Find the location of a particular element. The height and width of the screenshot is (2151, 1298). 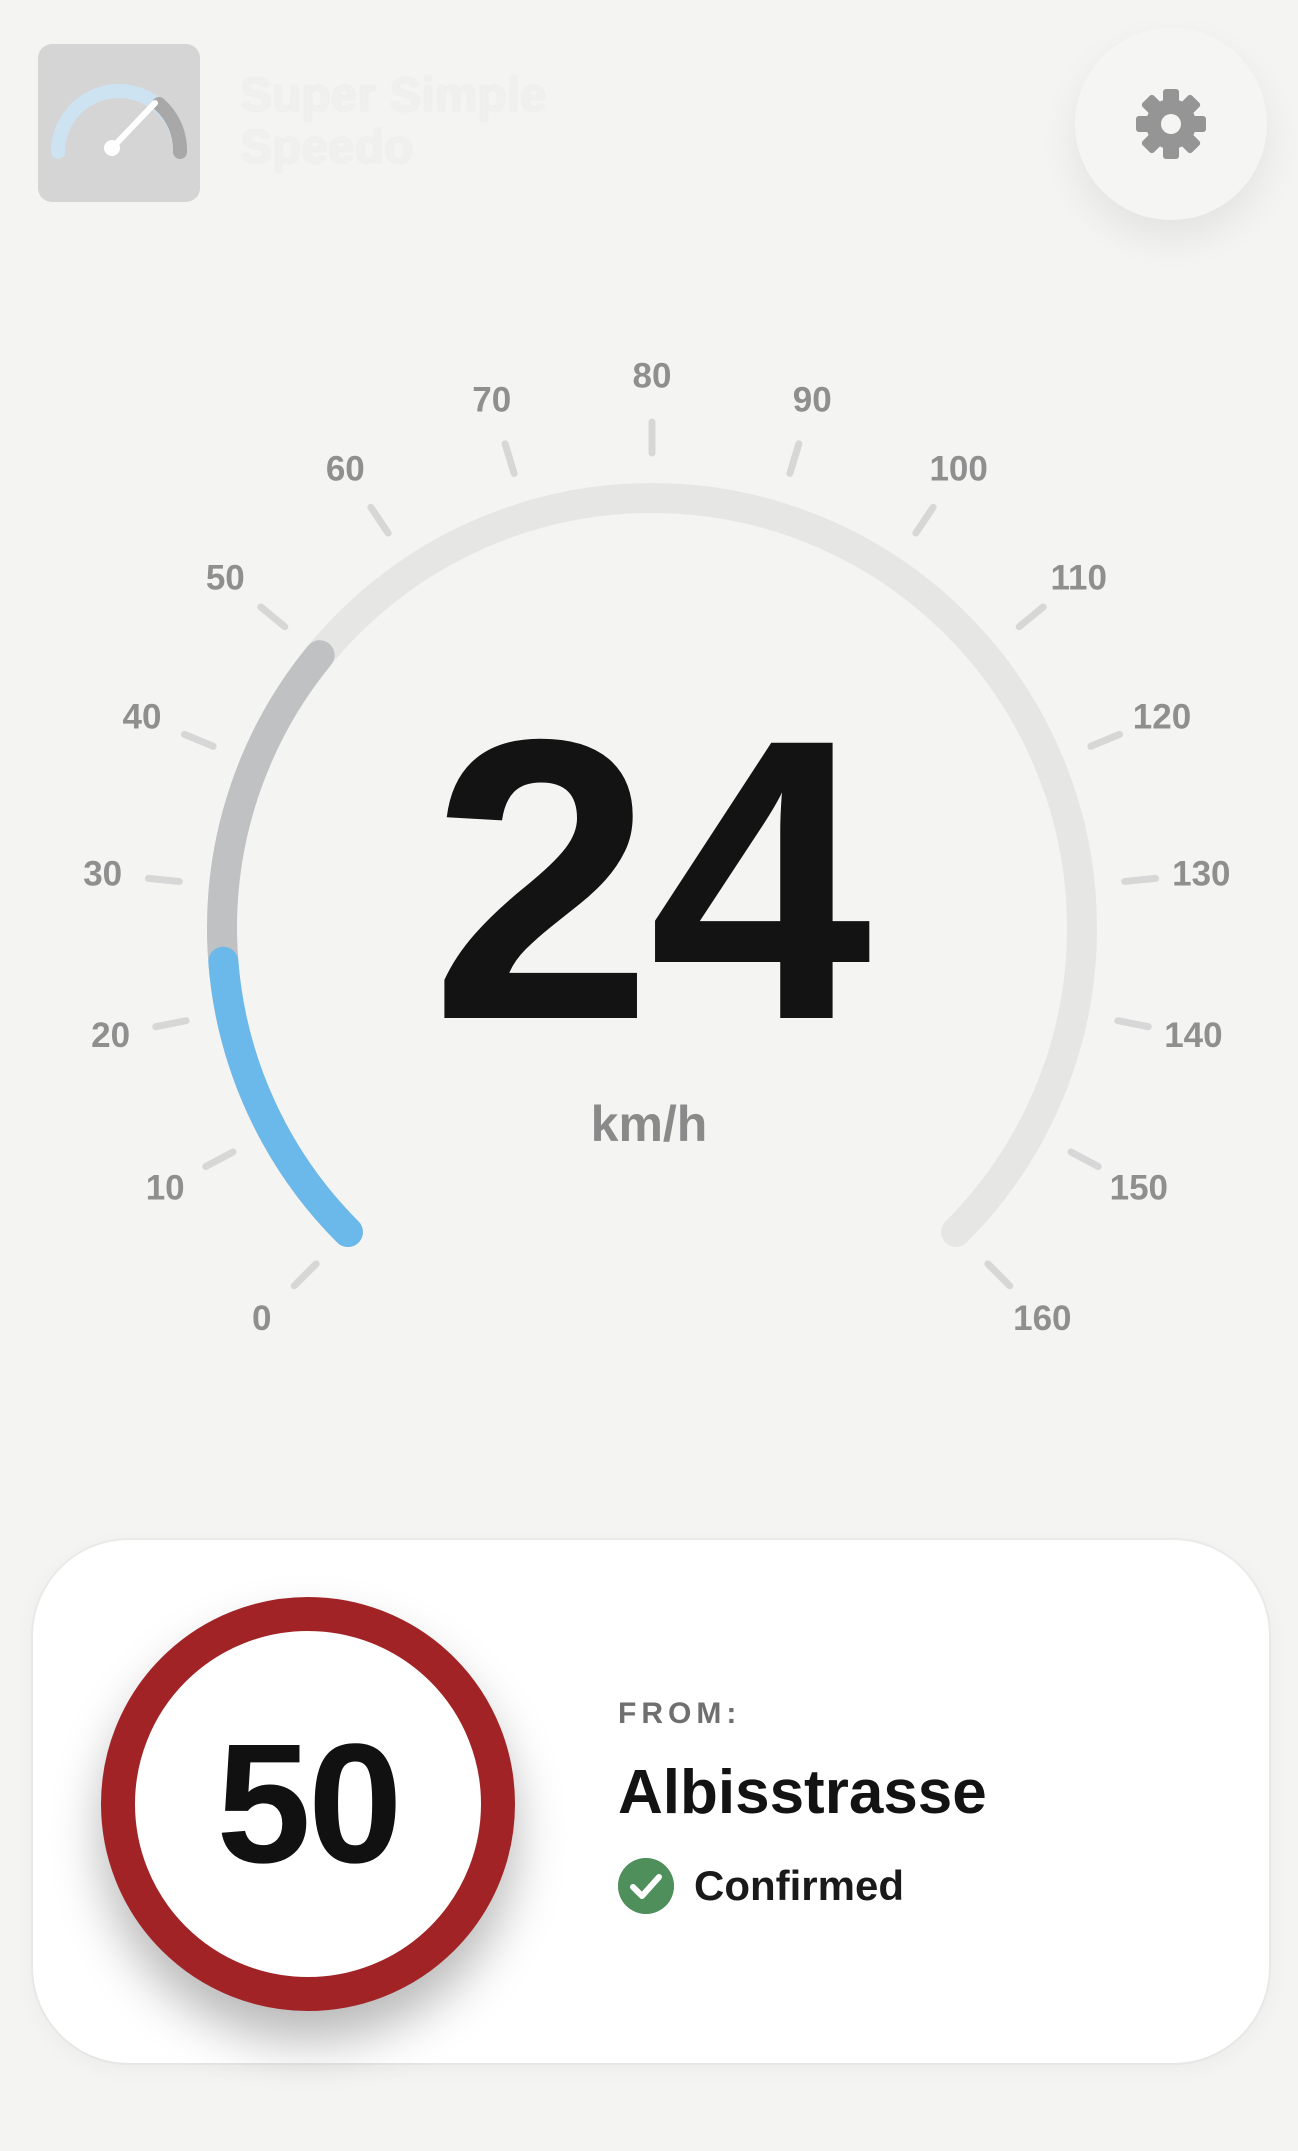

gauge-tick-label: 100 is located at coordinates (958, 469).